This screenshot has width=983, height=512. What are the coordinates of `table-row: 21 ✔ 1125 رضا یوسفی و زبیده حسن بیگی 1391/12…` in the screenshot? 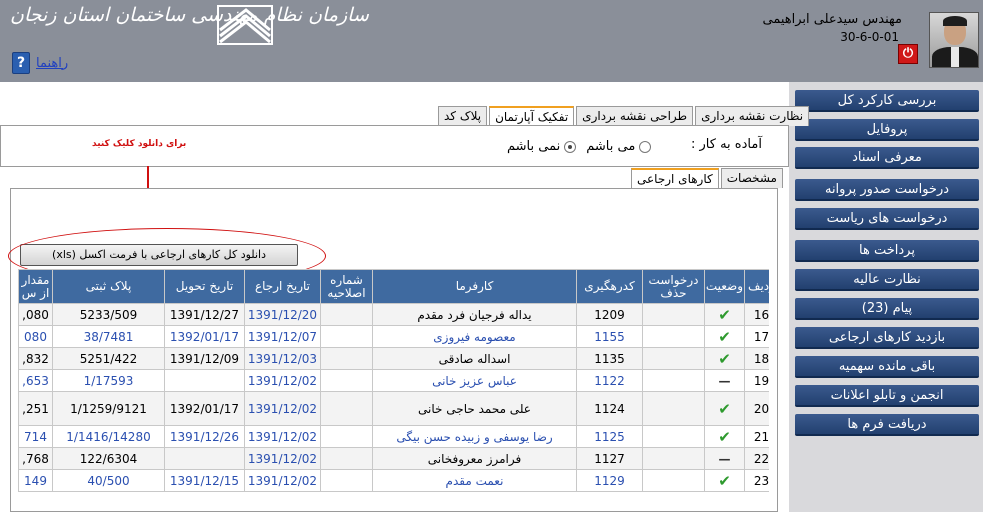 It's located at (393, 436).